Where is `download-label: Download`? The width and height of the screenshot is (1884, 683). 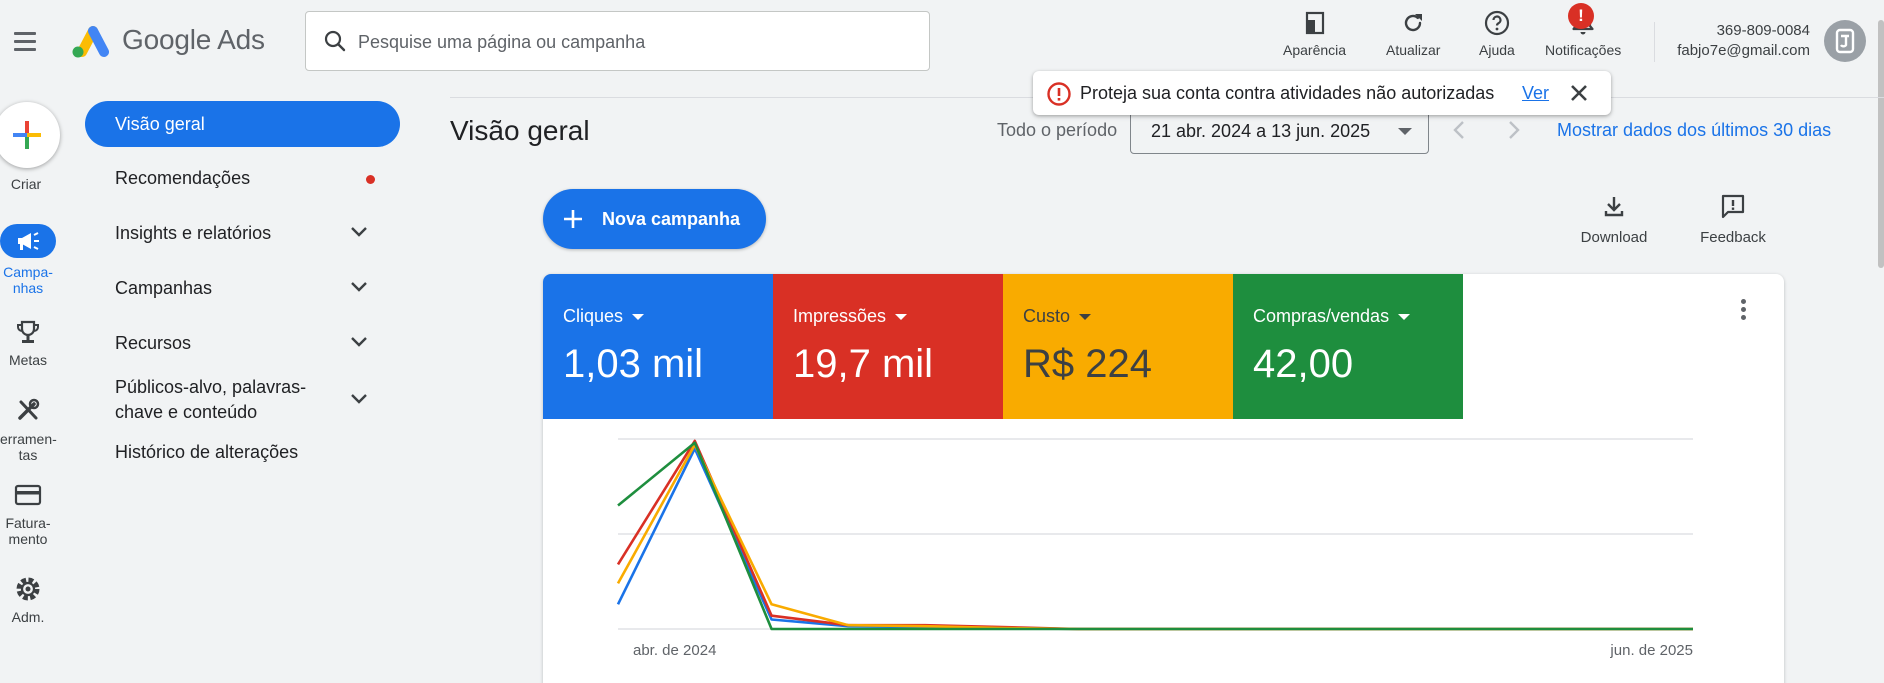
download-label: Download is located at coordinates (1614, 237).